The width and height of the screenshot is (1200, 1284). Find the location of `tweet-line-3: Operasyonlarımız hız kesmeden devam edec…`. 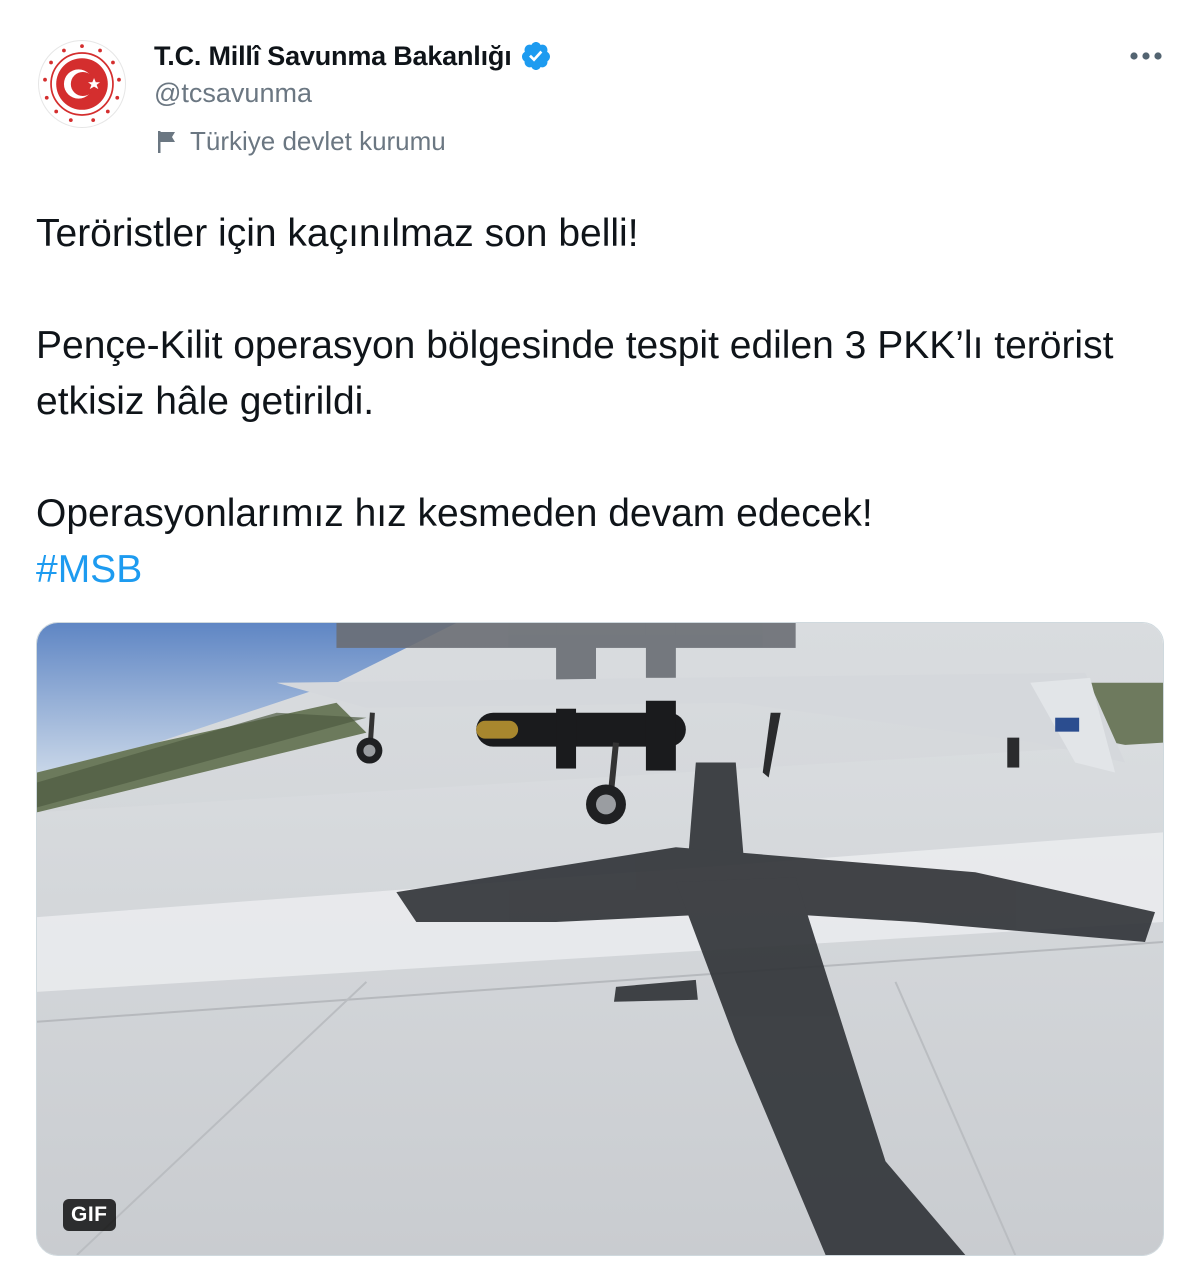

tweet-line-3: Operasyonlarımız hız kesmeden devam edec… is located at coordinates (454, 513).